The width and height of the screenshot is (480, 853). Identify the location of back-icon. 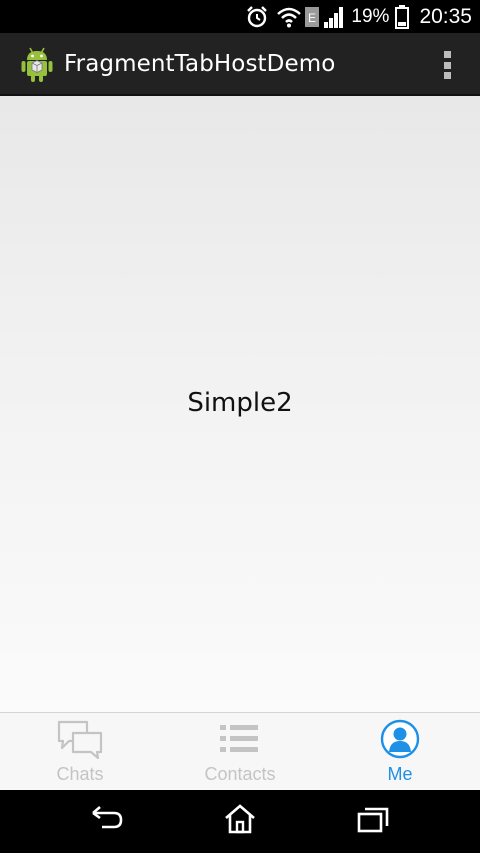
(107, 821).